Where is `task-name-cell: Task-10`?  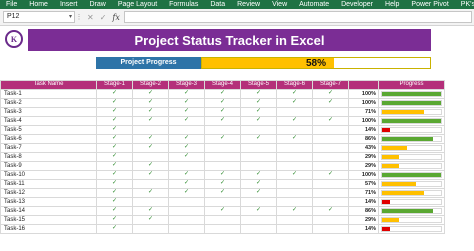 task-name-cell: Task-10 is located at coordinates (48, 174).